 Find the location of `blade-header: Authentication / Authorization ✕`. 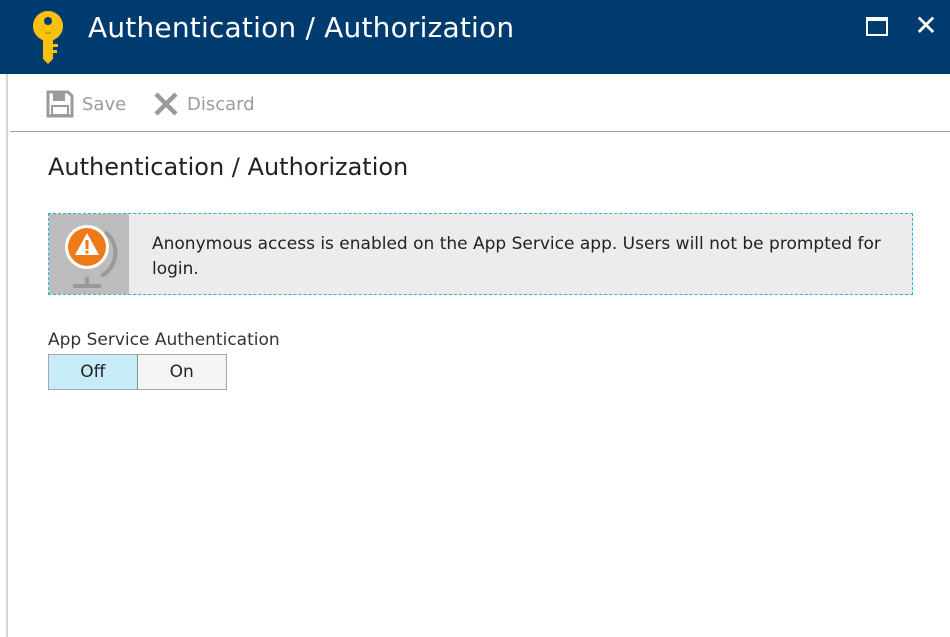

blade-header: Authentication / Authorization ✕ is located at coordinates (479, 37).